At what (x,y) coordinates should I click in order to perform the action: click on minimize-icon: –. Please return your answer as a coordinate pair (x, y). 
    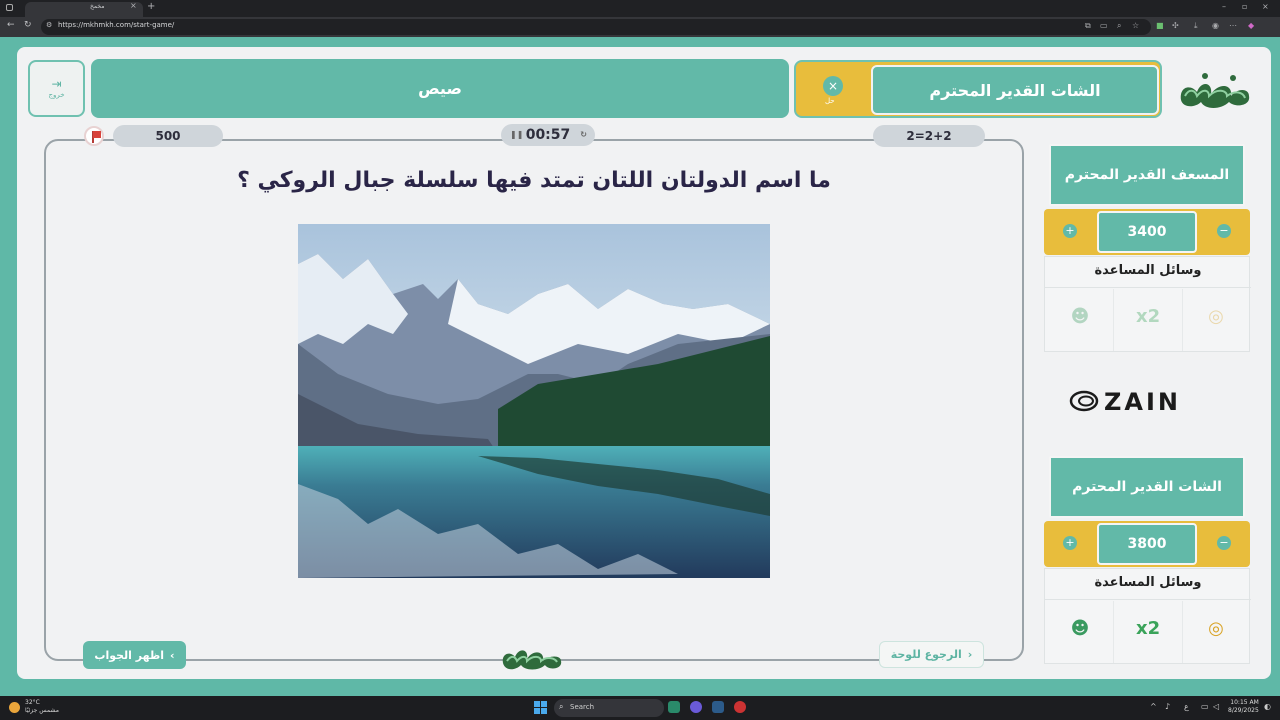
    Looking at the image, I should click on (1224, 6).